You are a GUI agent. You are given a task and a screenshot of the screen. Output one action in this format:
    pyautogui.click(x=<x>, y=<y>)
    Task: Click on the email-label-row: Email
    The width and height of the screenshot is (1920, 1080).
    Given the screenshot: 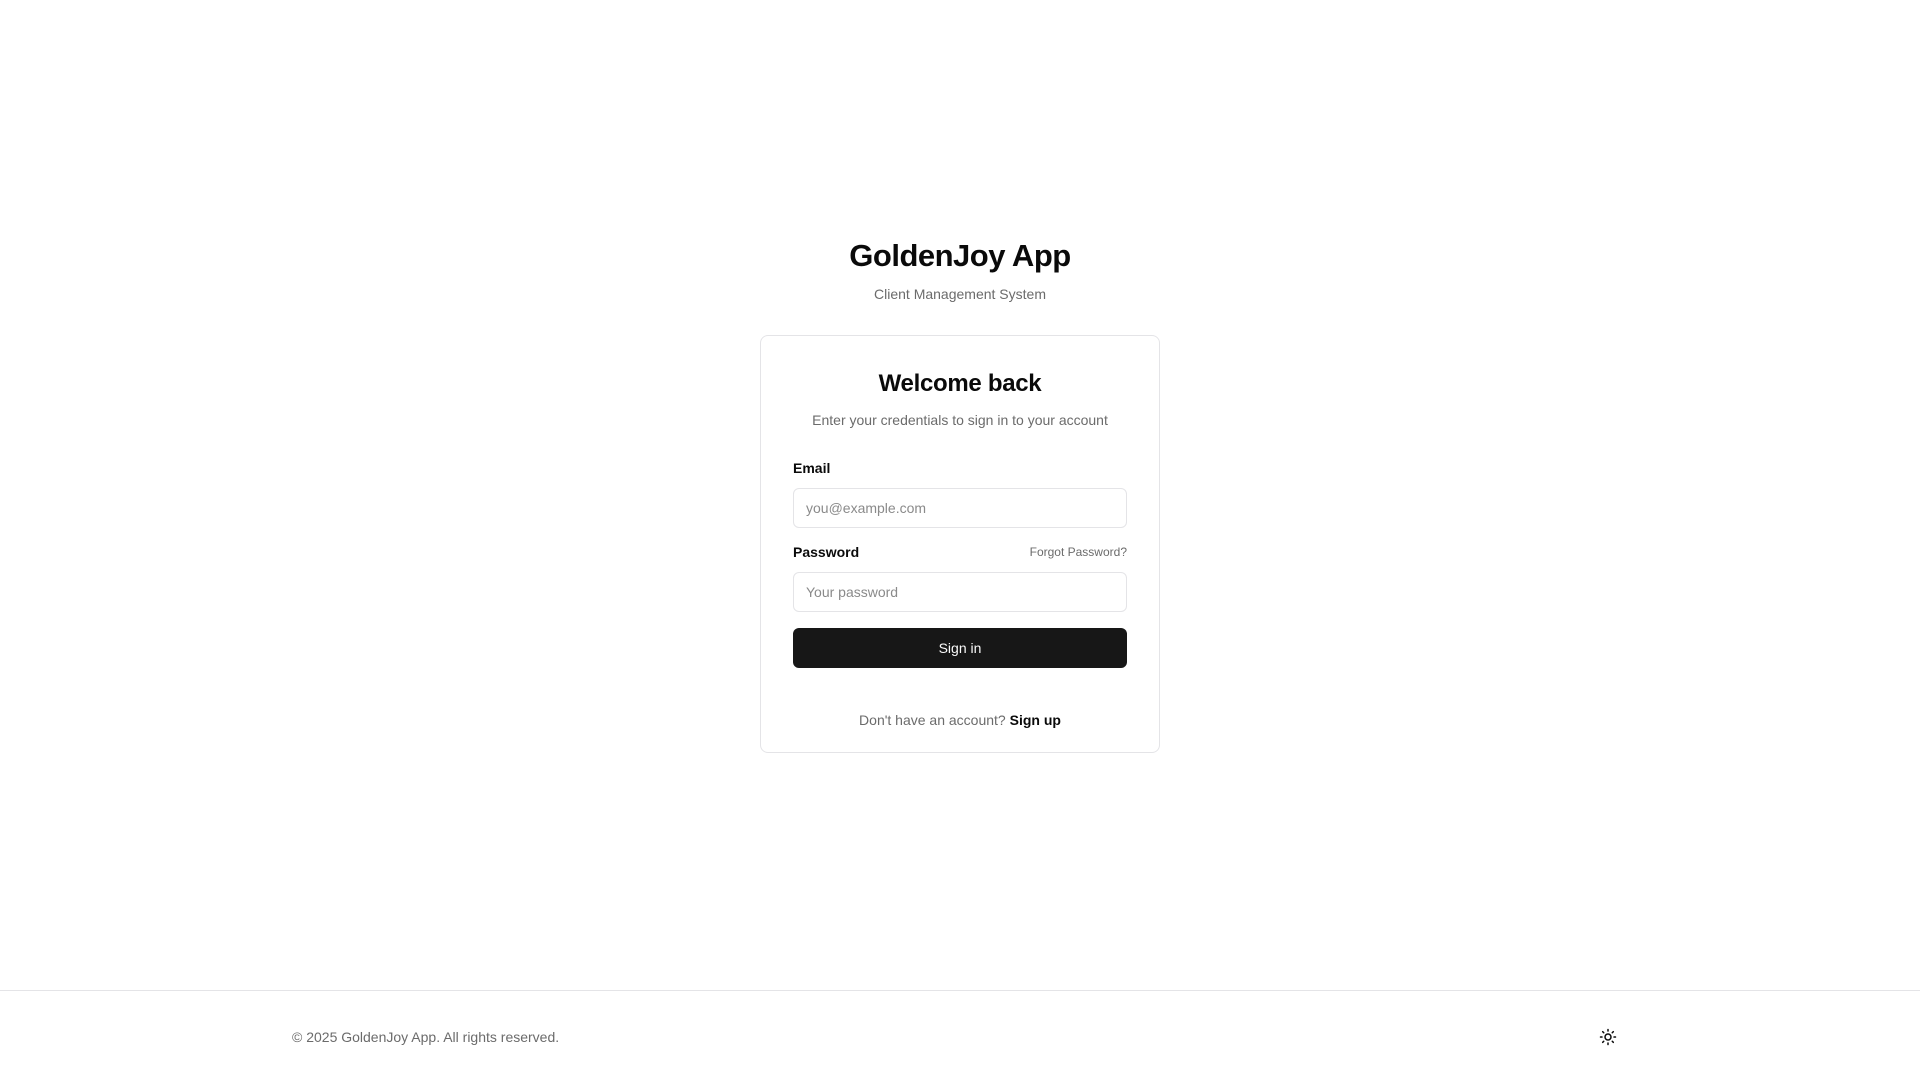 What is the action you would take?
    pyautogui.click(x=960, y=468)
    